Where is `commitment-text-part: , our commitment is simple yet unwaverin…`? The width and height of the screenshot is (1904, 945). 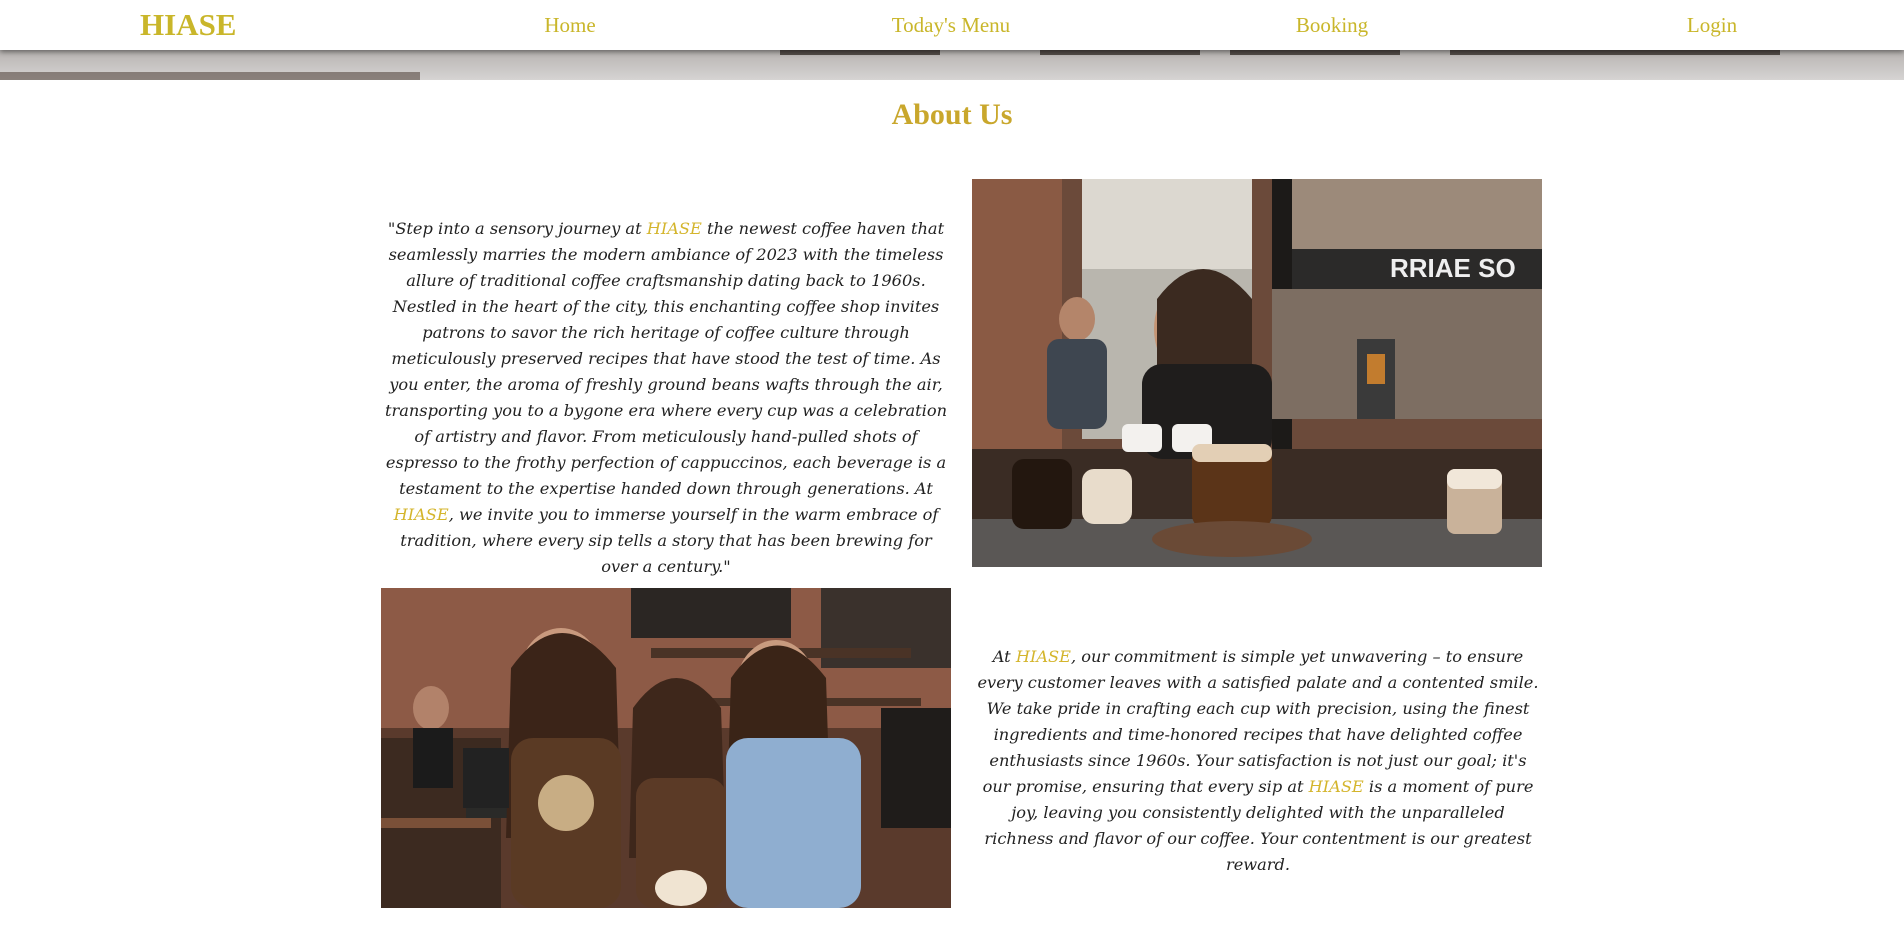 commitment-text-part: , our commitment is simple yet unwaverin… is located at coordinates (1258, 721).